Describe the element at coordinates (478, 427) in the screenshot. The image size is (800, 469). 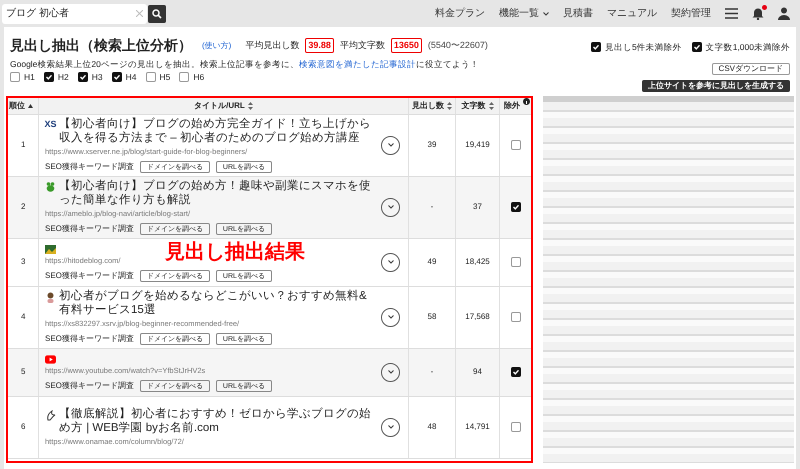
I see `char-count-cell: 14,791` at that location.